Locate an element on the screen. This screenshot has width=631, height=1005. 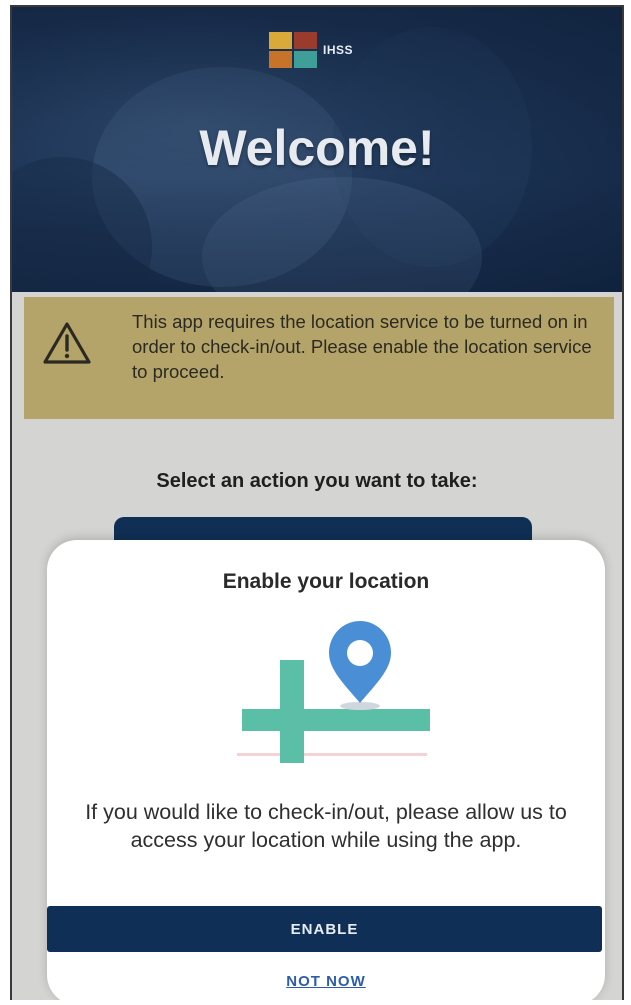
ihss-logo: IHSS is located at coordinates (311, 50).